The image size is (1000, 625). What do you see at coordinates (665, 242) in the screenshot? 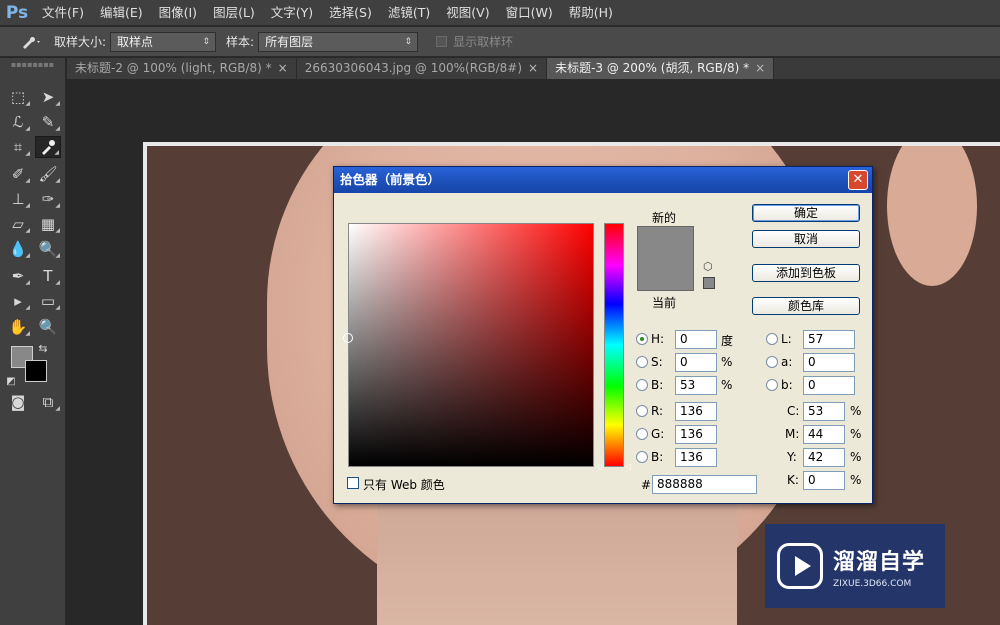
I see `new-color-swatch` at bounding box center [665, 242].